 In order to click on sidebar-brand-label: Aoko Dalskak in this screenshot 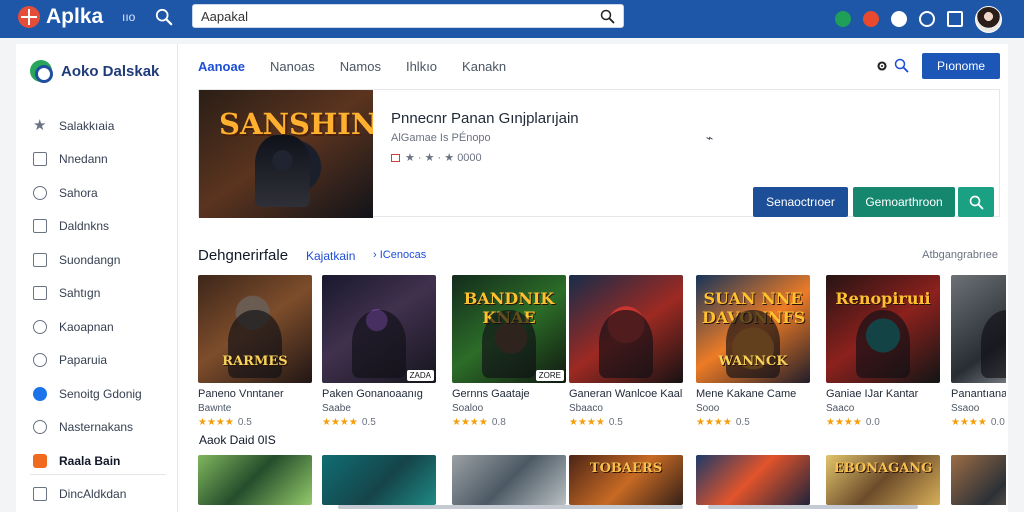, I will do `click(110, 71)`.